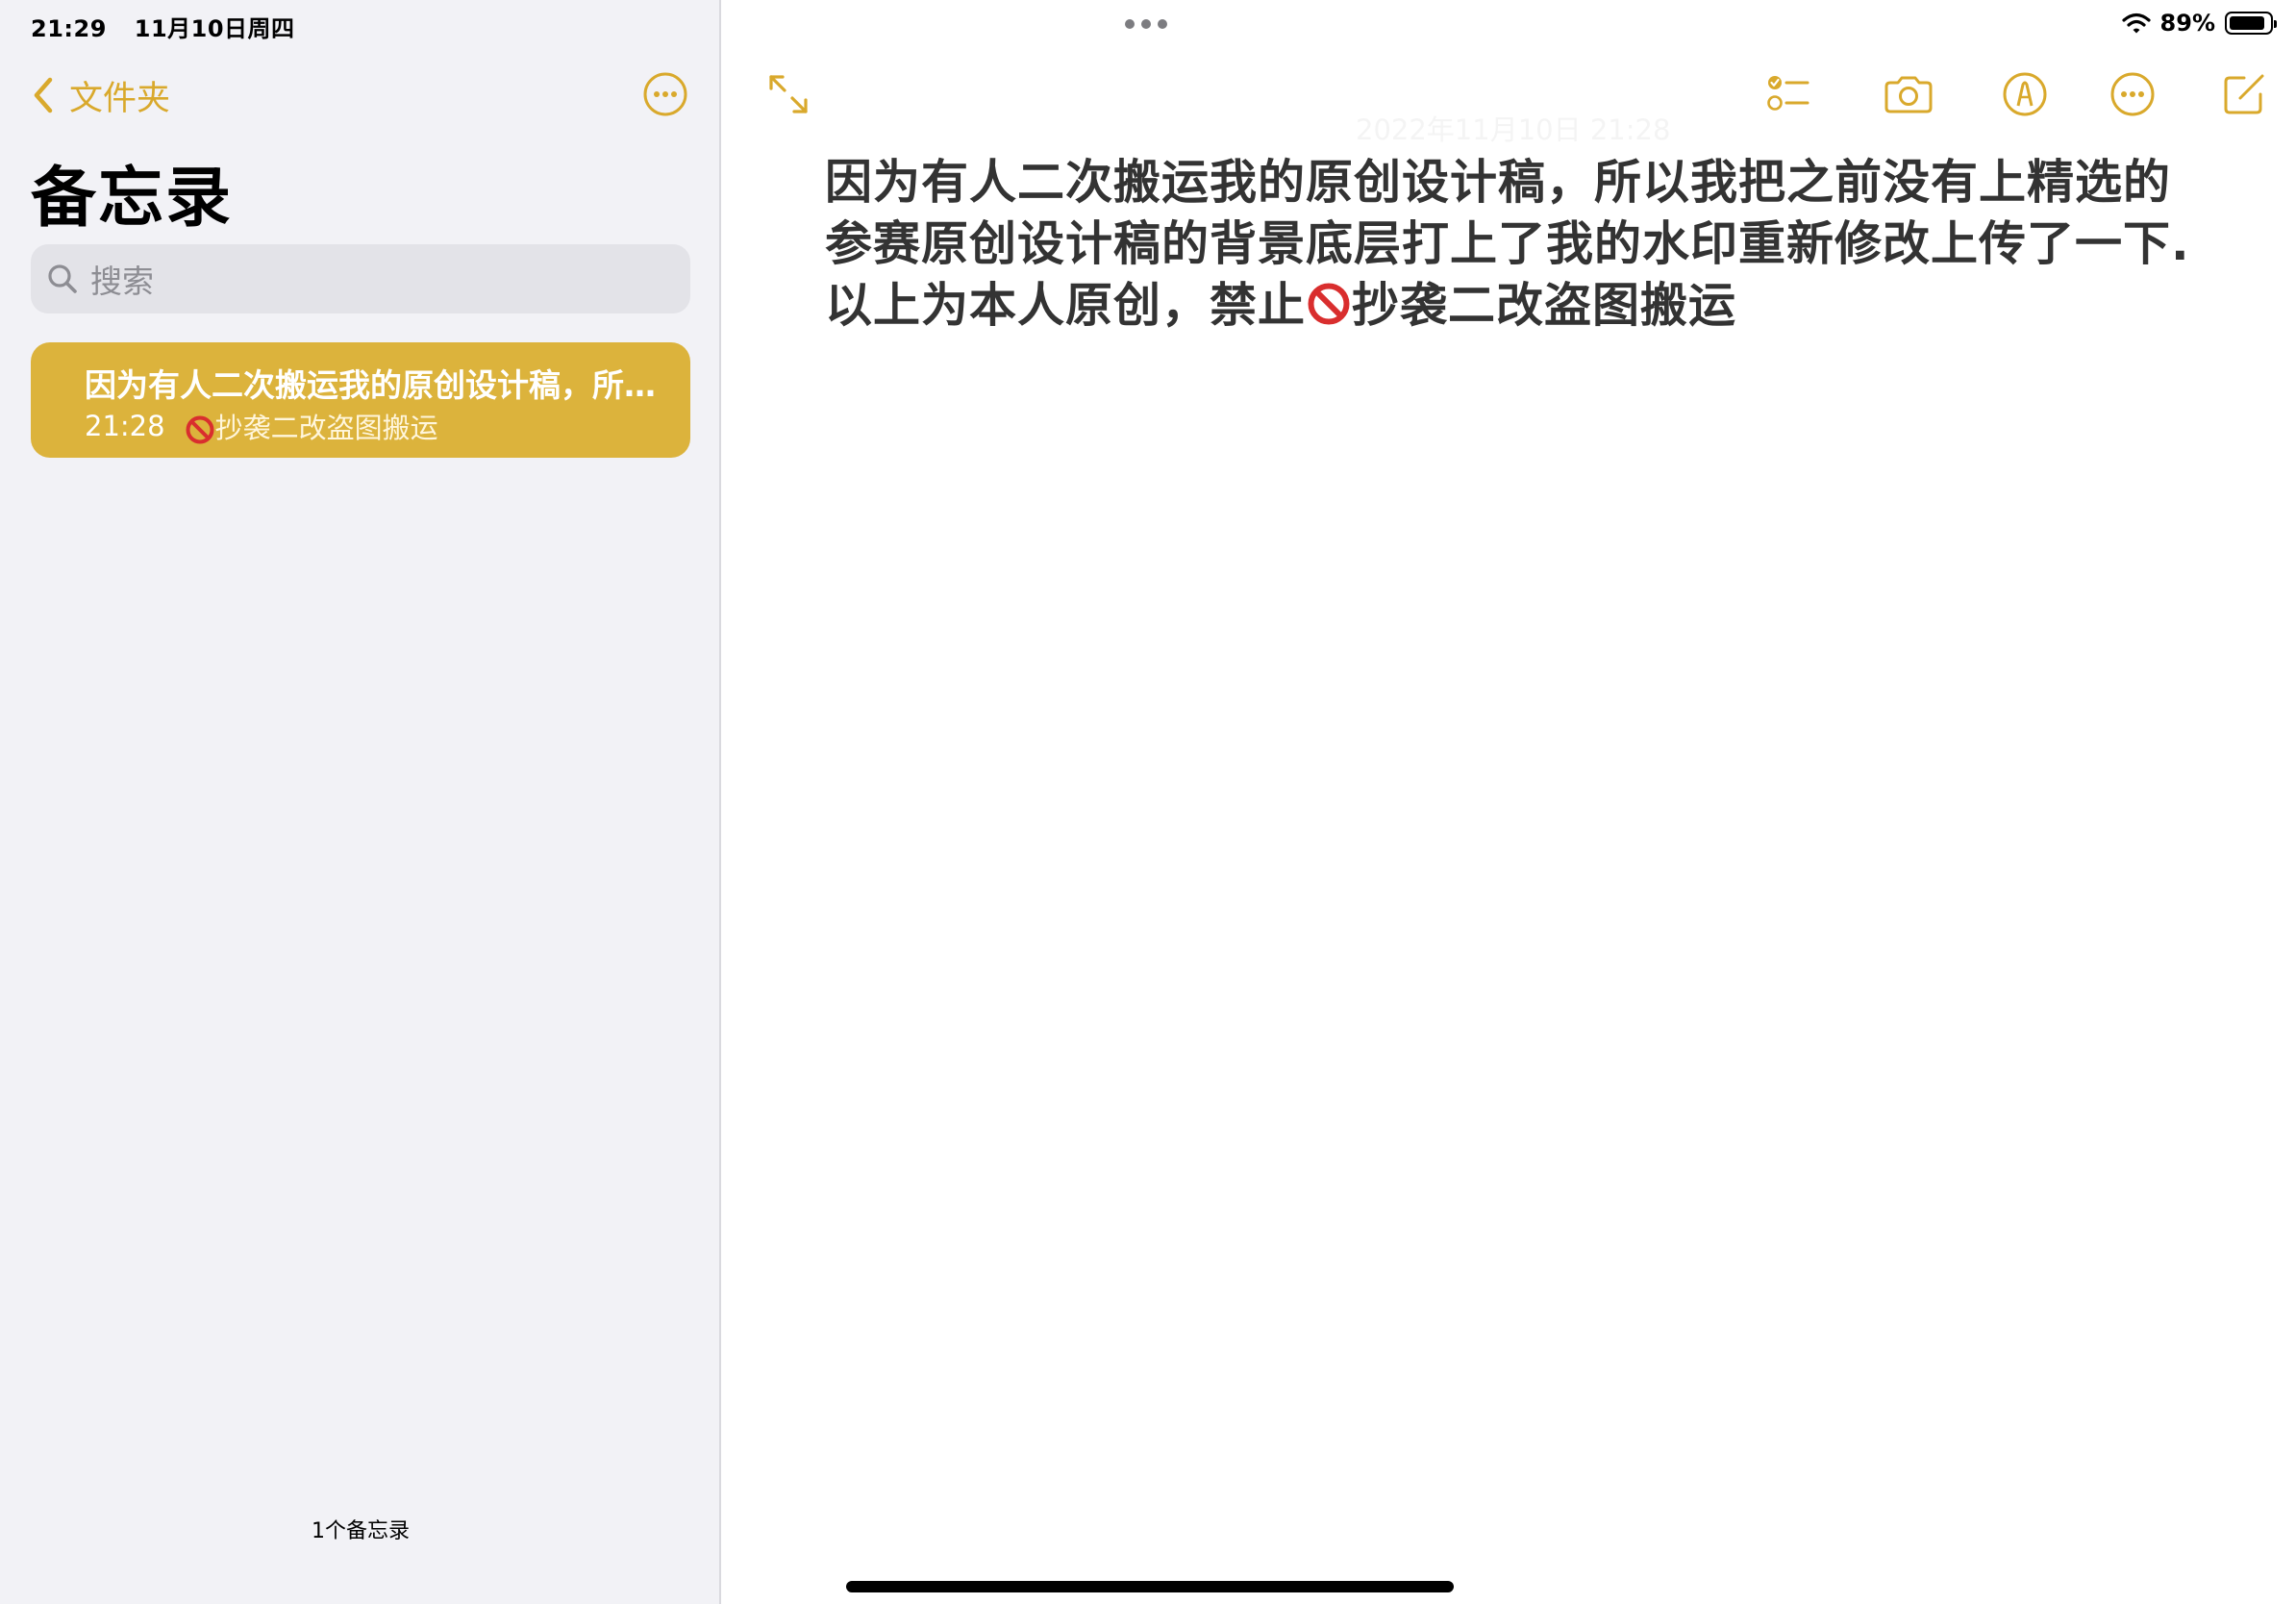  What do you see at coordinates (360, 278) in the screenshot?
I see `search-field: 搜索` at bounding box center [360, 278].